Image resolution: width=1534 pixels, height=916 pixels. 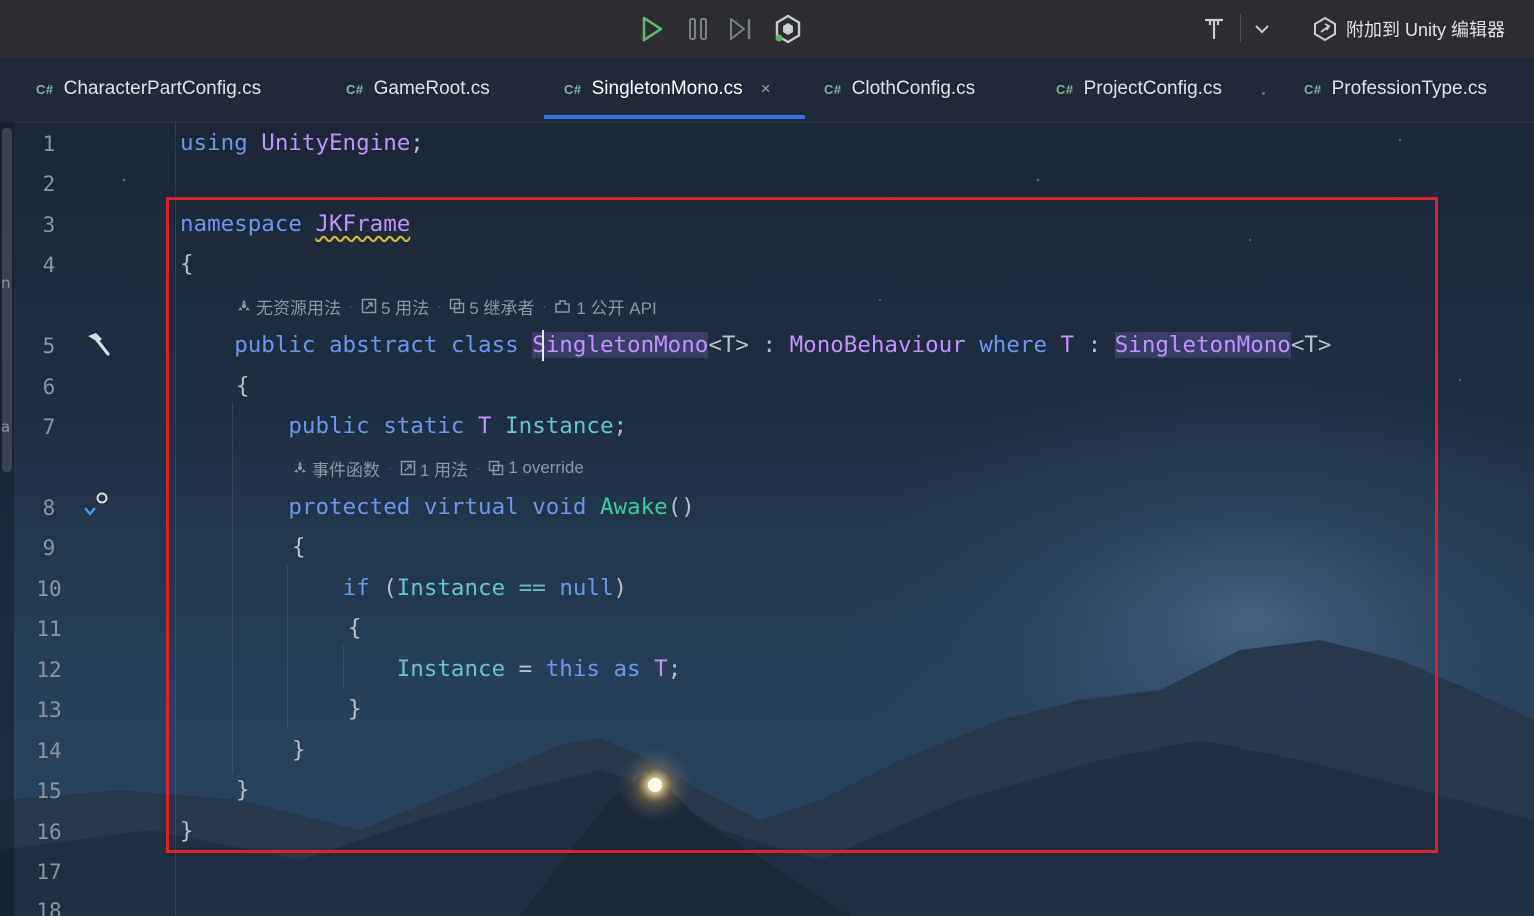 I want to click on line-number: 3, so click(x=49, y=225).